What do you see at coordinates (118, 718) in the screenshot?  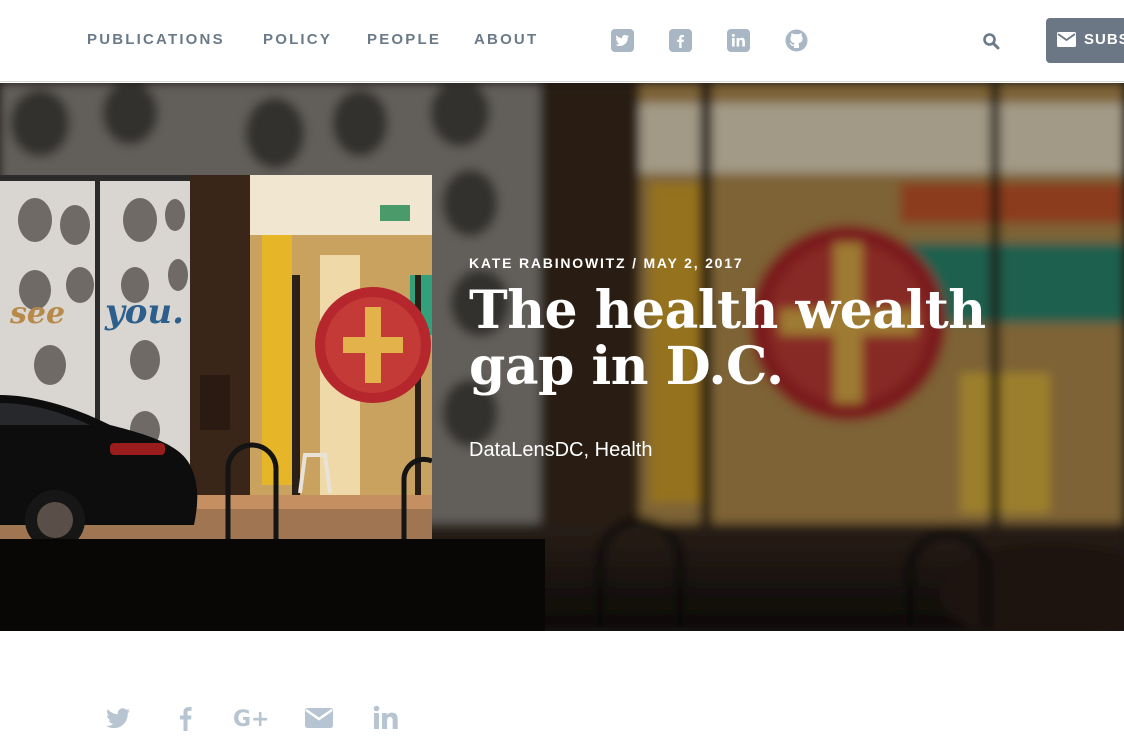 I see `twitter-share-icon` at bounding box center [118, 718].